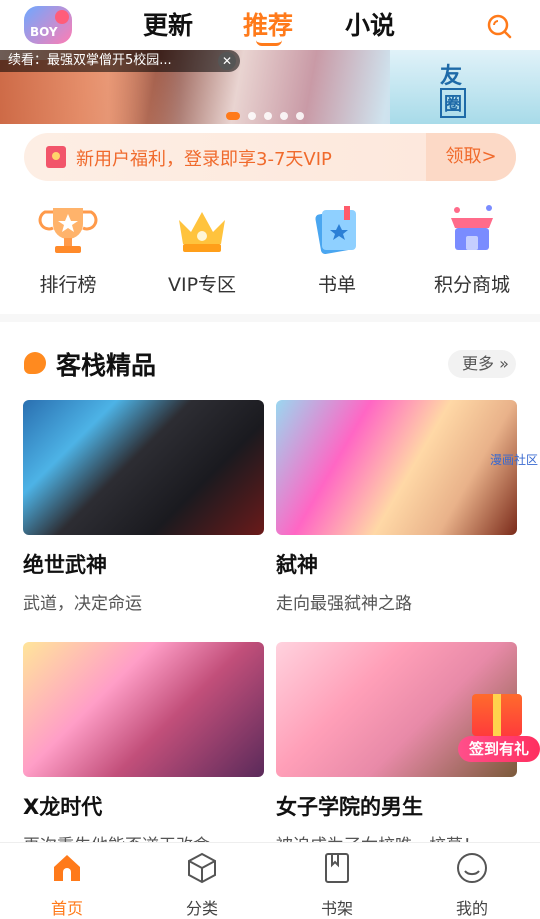 The height and width of the screenshot is (919, 540). I want to click on nav-label: 书架, so click(336, 908).